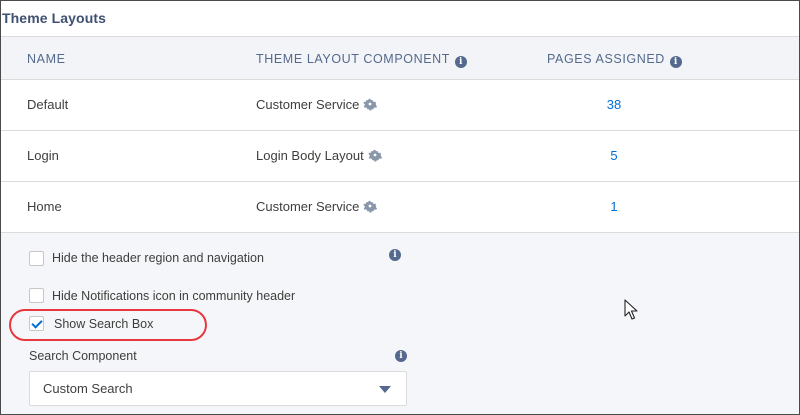 The image size is (800, 415). What do you see at coordinates (48, 104) in the screenshot?
I see `layout-name: Default` at bounding box center [48, 104].